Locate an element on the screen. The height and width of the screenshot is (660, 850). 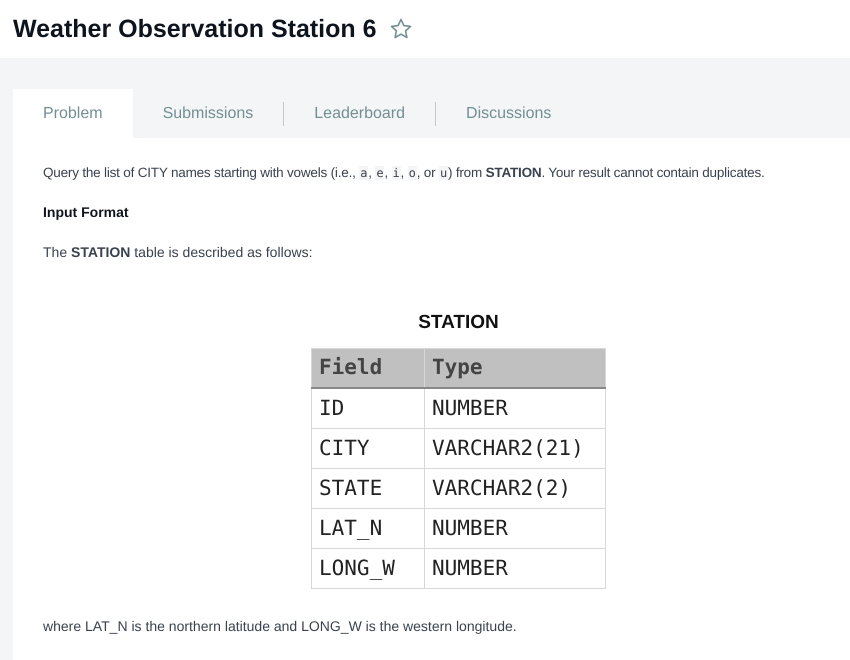
table-cell: LAT_N is located at coordinates (368, 528).